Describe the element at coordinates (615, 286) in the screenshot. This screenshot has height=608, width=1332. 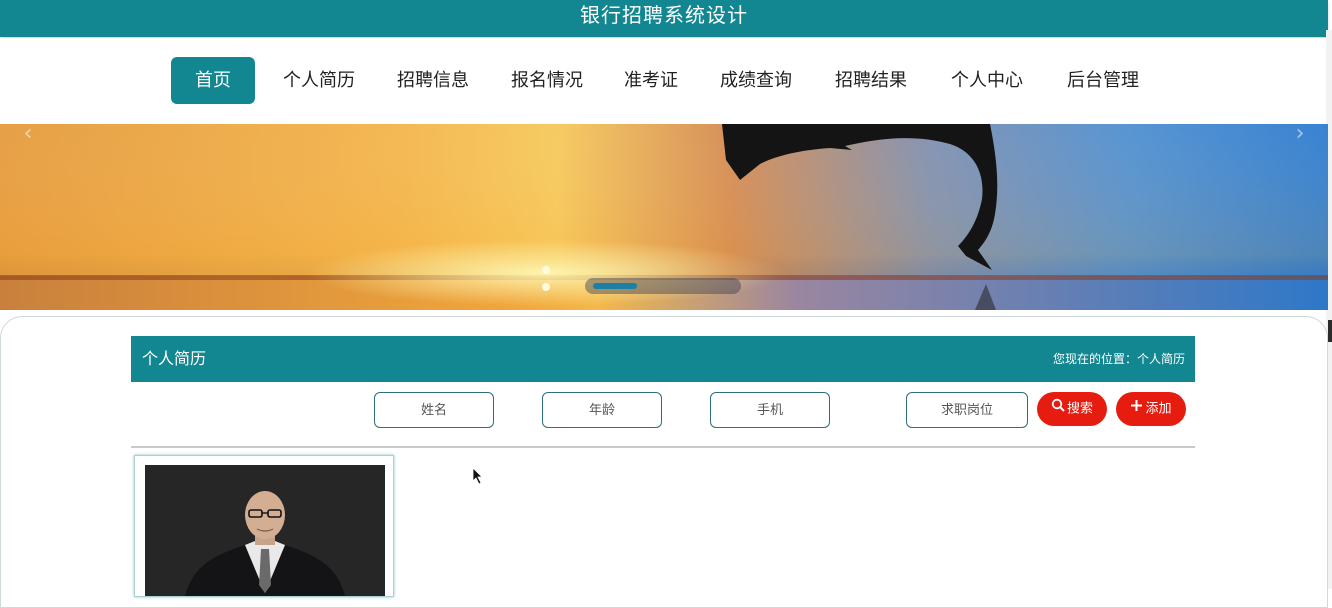
I see `banner-dot-active` at that location.